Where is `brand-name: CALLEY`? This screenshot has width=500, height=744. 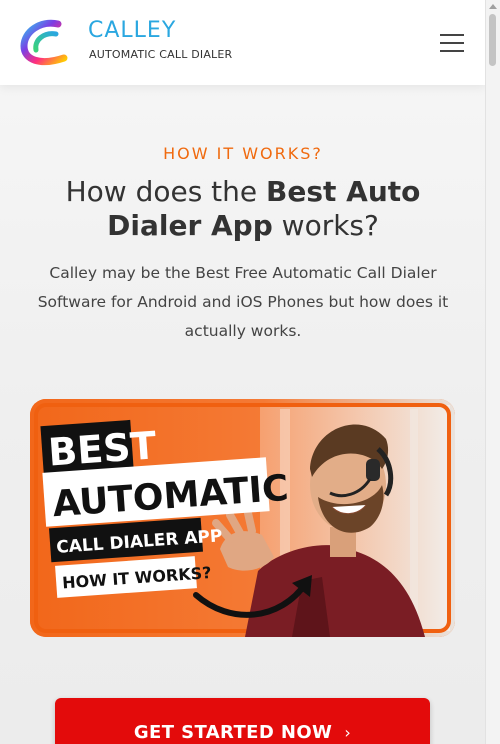
brand-name: CALLEY is located at coordinates (132, 31).